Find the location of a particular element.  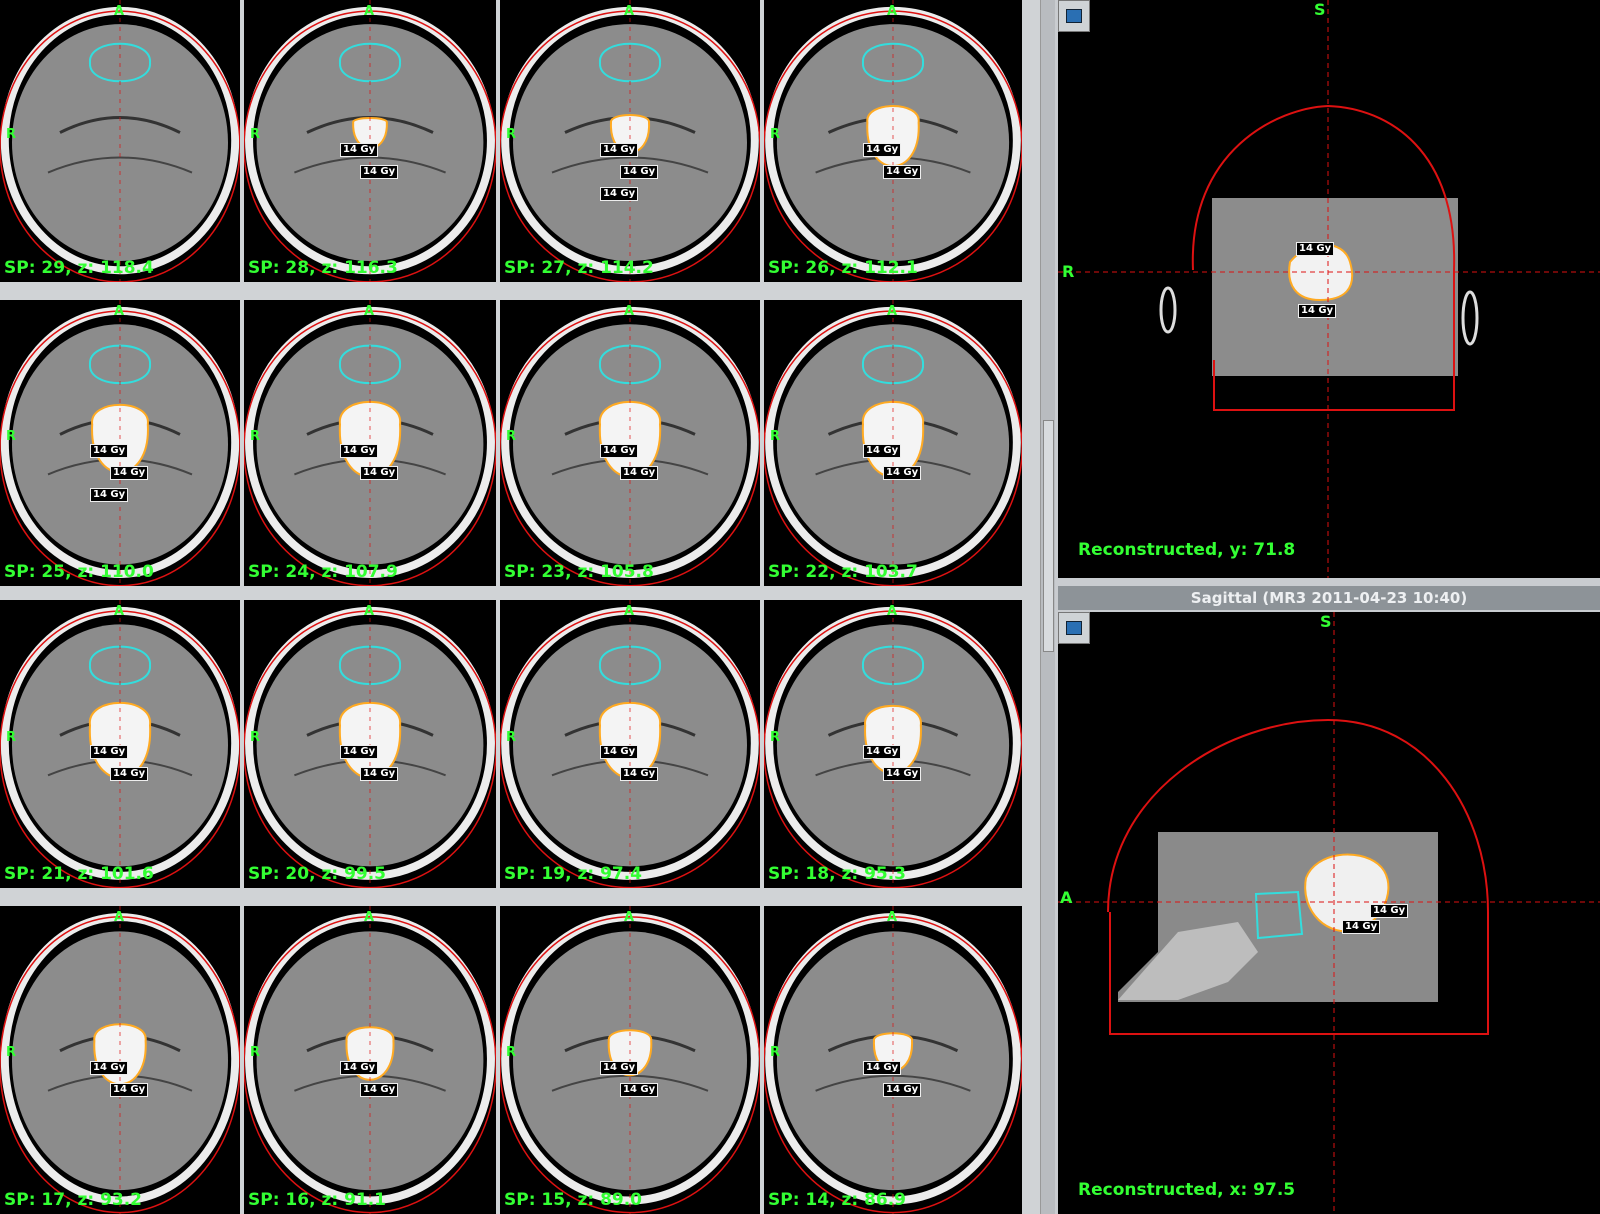

slice-position-label: SP: 15, z: 89.0 is located at coordinates (573, 1200).